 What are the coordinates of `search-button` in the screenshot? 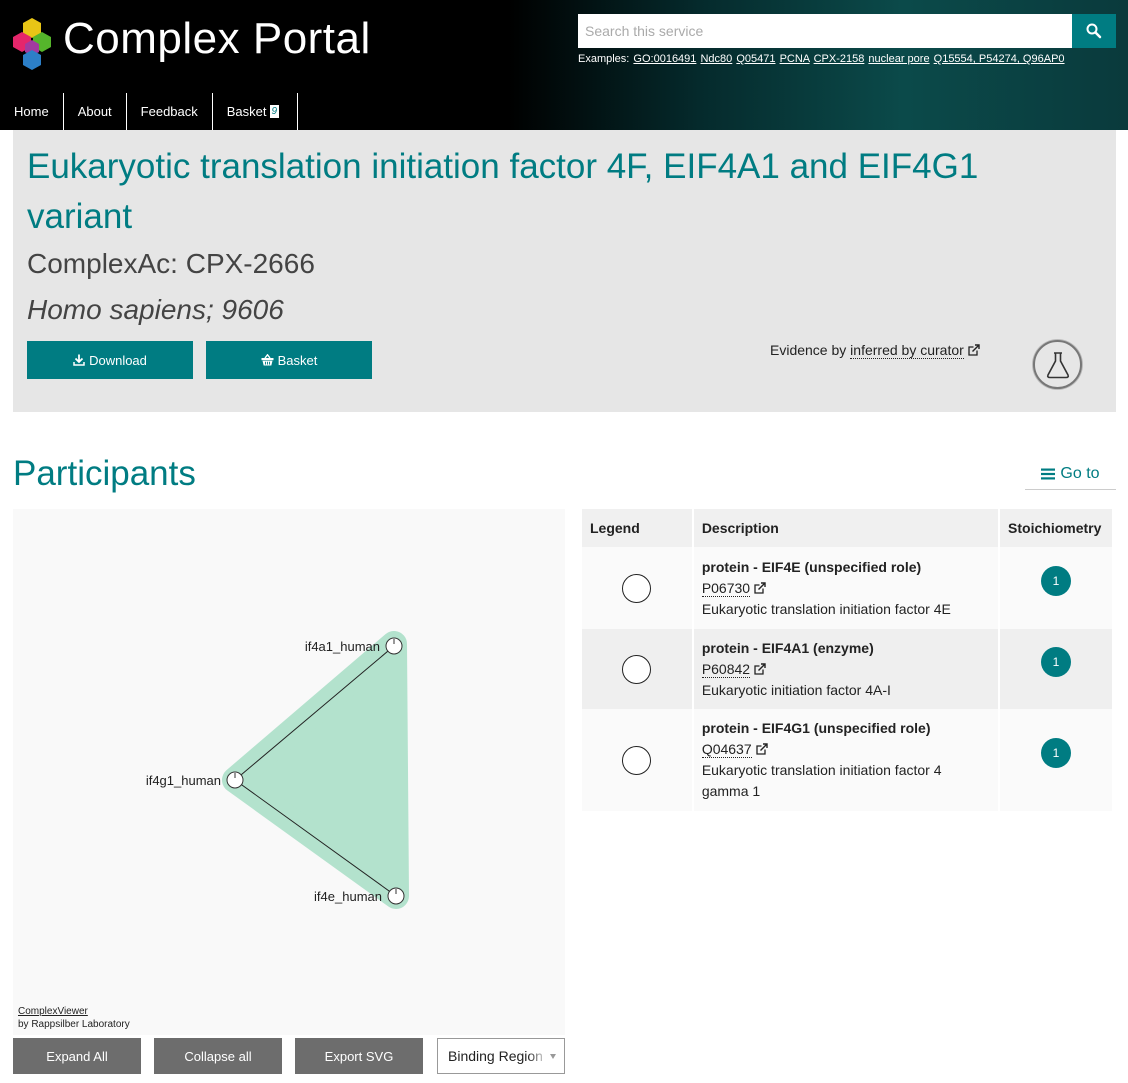 It's located at (1094, 31).